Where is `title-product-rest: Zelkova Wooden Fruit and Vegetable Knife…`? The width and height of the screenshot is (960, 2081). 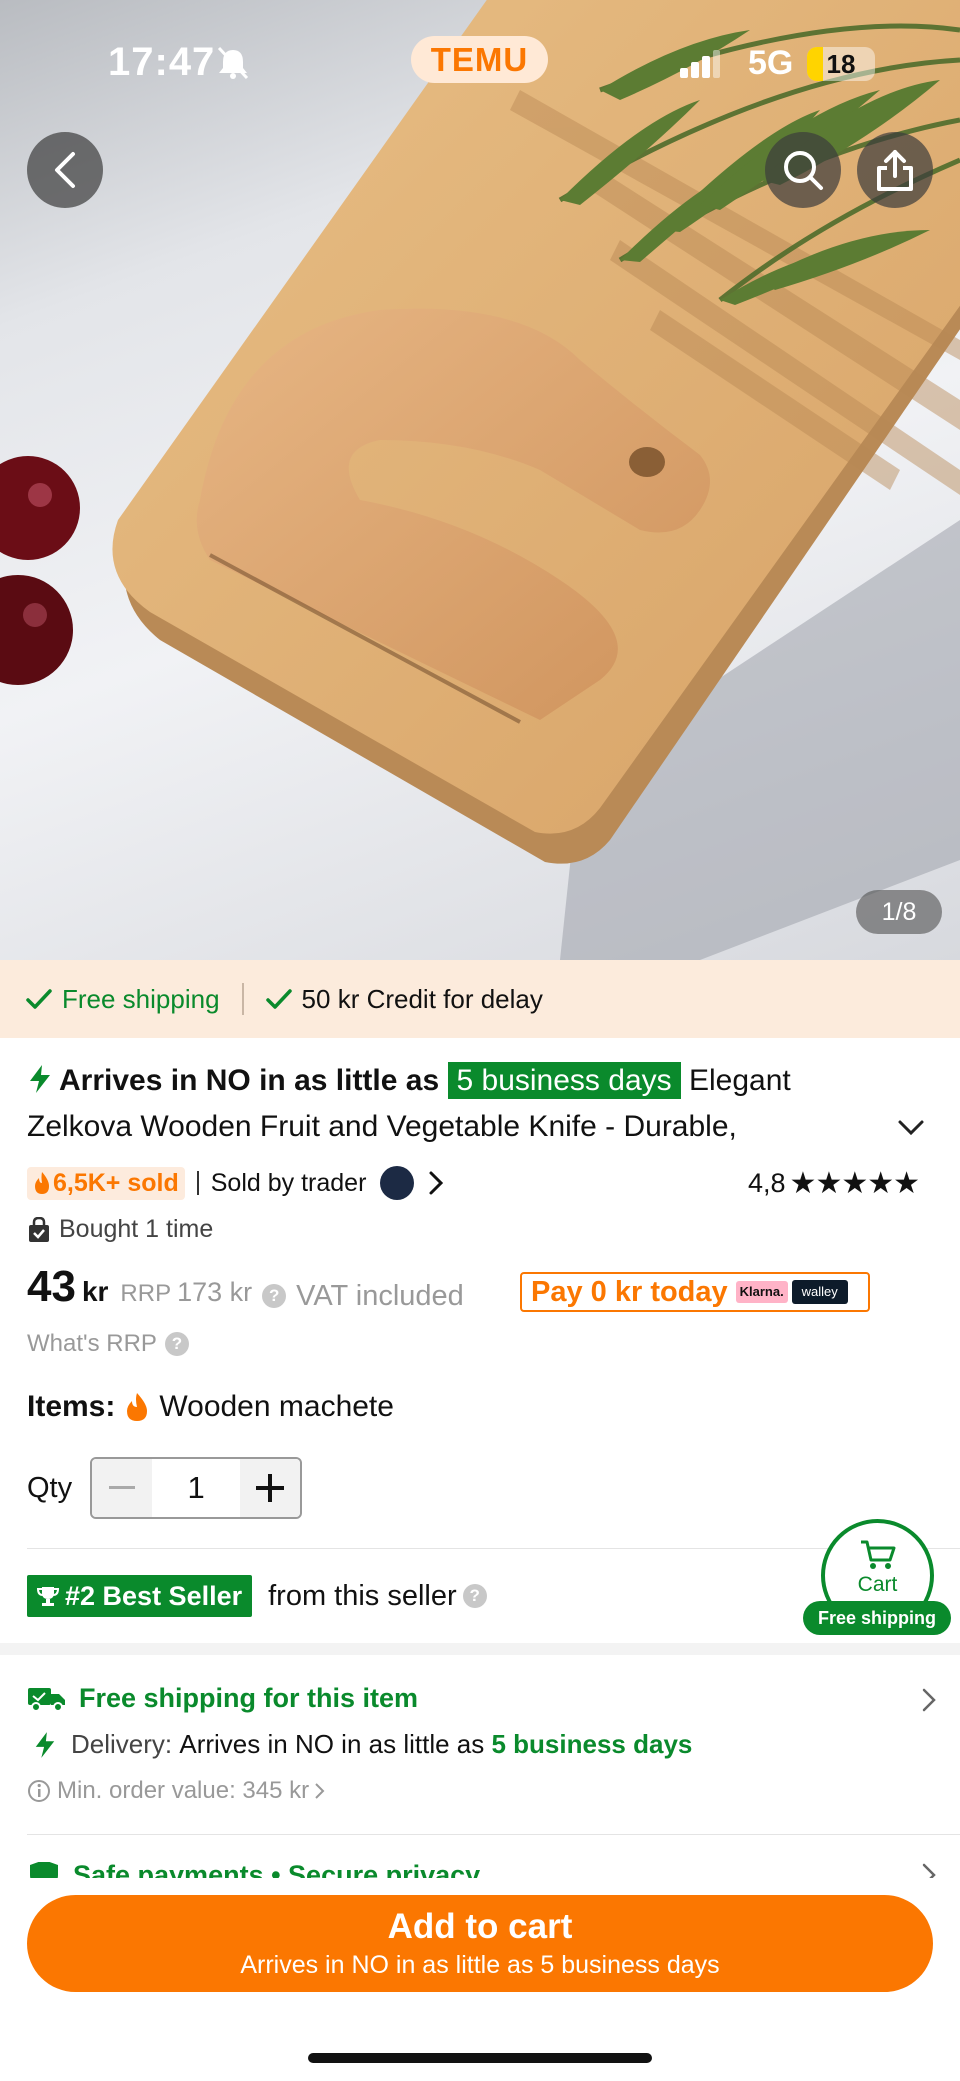
title-product-rest: Zelkova Wooden Fruit and Vegetable Knife… is located at coordinates (382, 1126).